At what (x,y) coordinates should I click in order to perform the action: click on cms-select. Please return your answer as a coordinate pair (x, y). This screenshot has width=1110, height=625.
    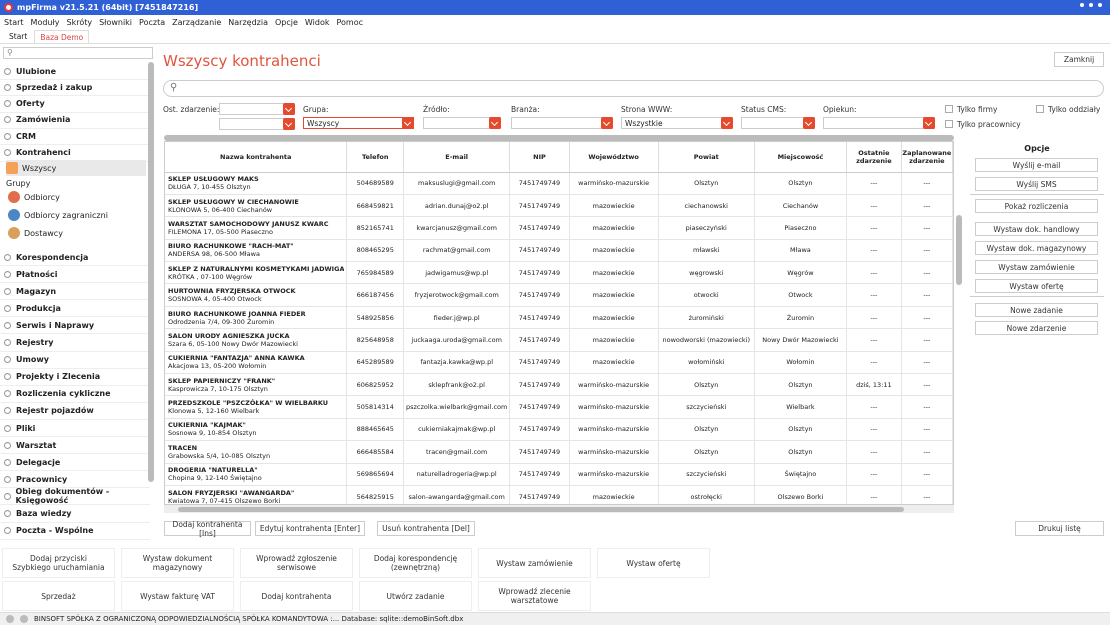
    Looking at the image, I should click on (778, 123).